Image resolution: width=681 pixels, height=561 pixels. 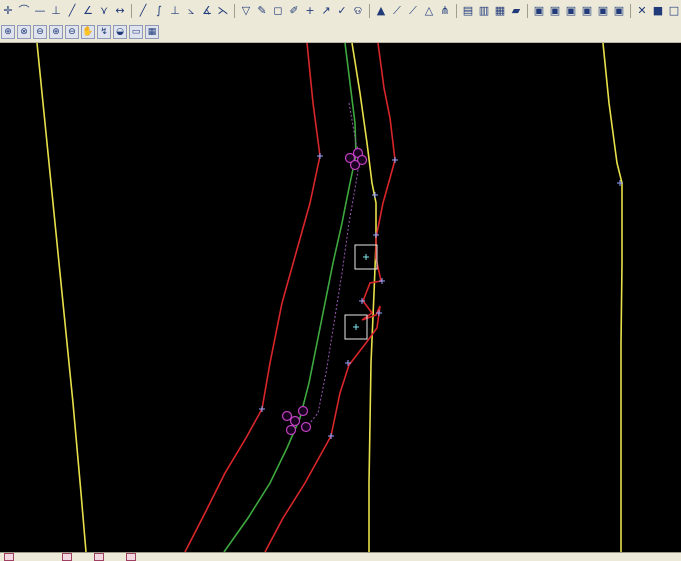 I want to click on curve-icon: ∫, so click(x=159, y=11).